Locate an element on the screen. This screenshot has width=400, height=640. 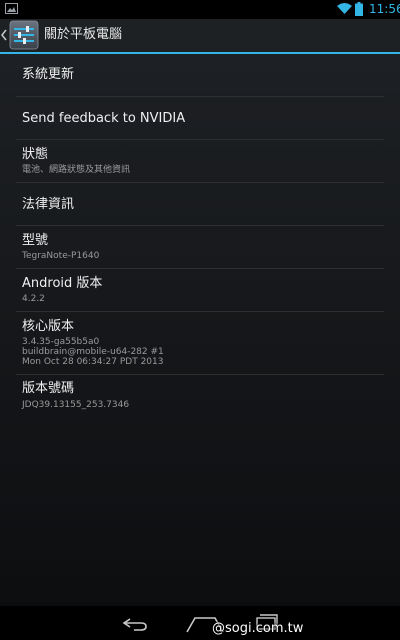
list-item-build-number: 版本號碼 JDQ39.13155_253.7346 is located at coordinates (200, 396).